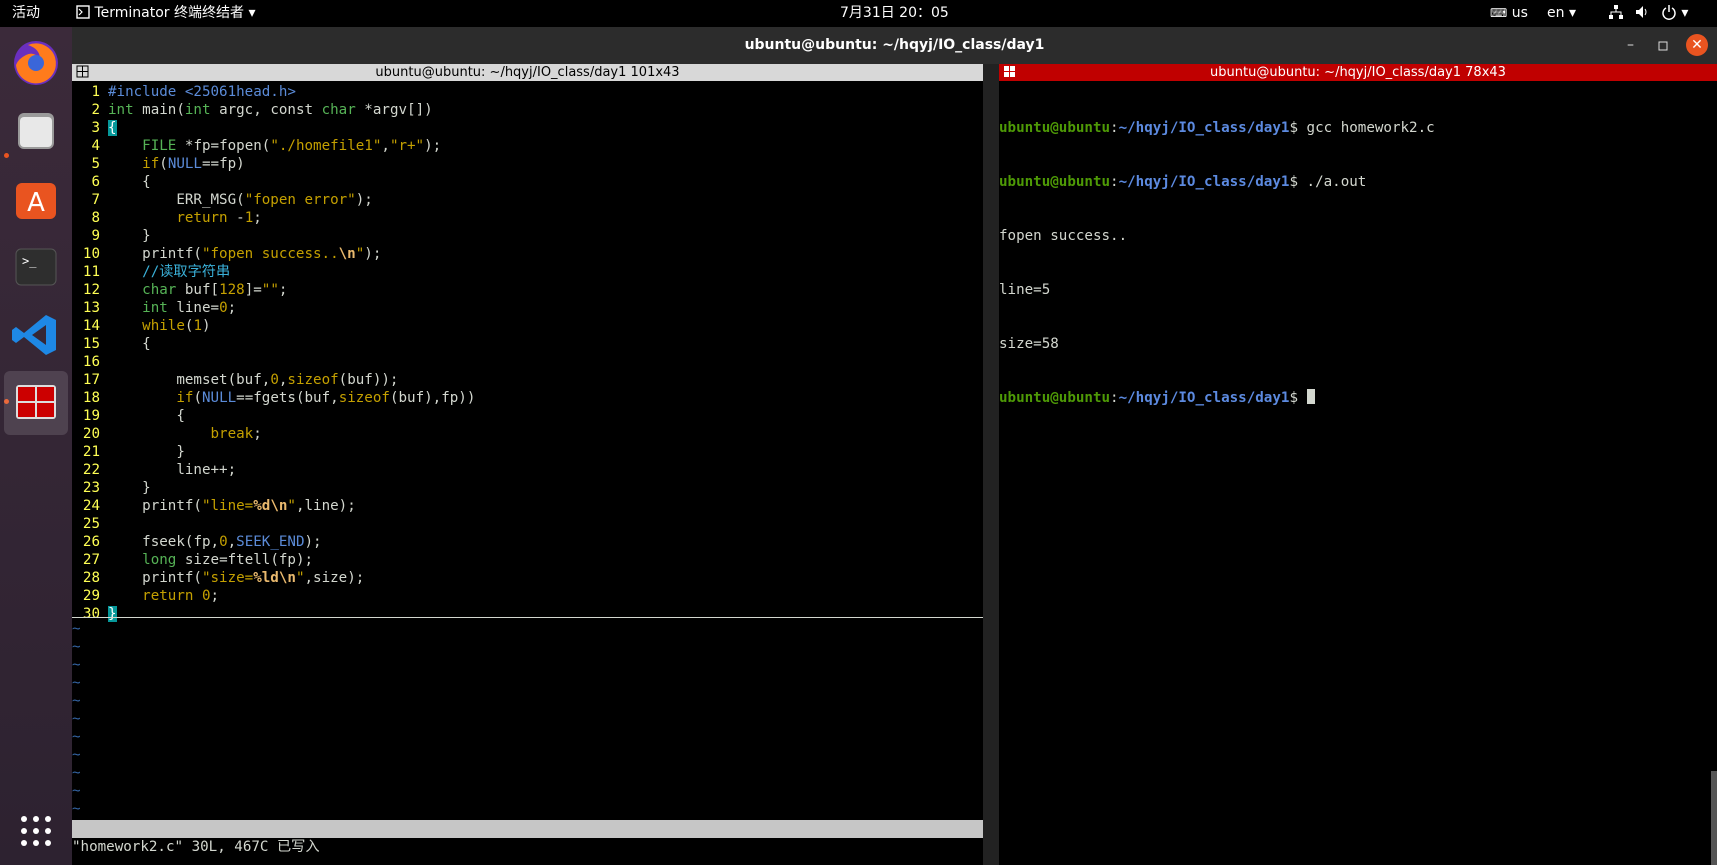  I want to click on terminal-output: size=58, so click(1029, 344).